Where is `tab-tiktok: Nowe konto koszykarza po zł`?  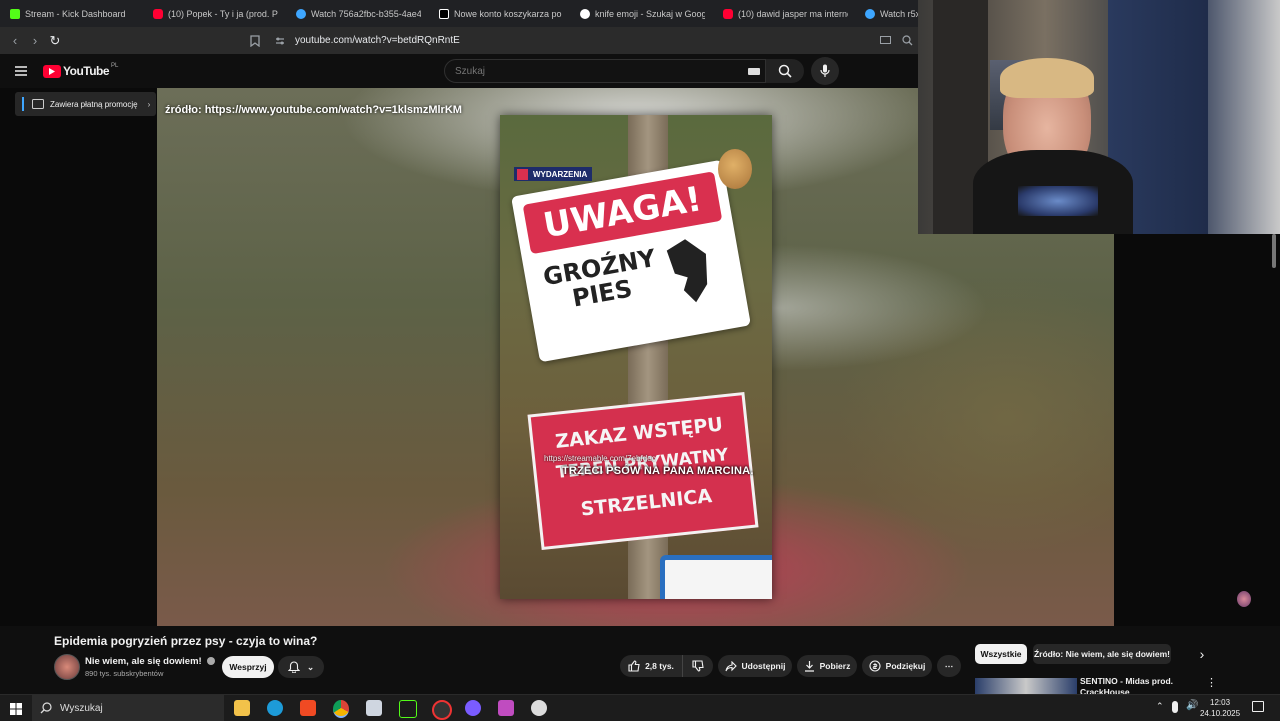 tab-tiktok: Nowe konto koszykarza po zł is located at coordinates (501, 13).